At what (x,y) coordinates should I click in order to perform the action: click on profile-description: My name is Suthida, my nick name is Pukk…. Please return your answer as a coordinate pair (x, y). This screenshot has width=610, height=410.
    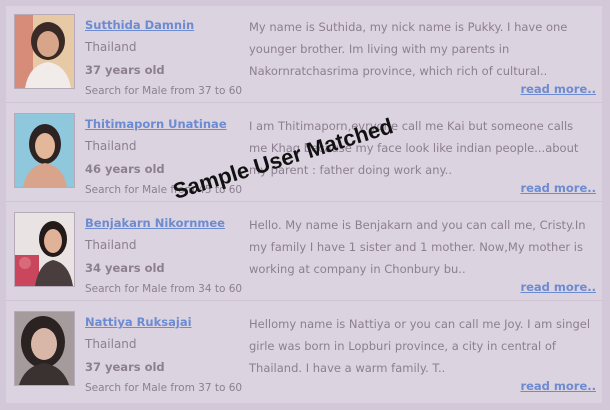
    Looking at the image, I should click on (408, 49).